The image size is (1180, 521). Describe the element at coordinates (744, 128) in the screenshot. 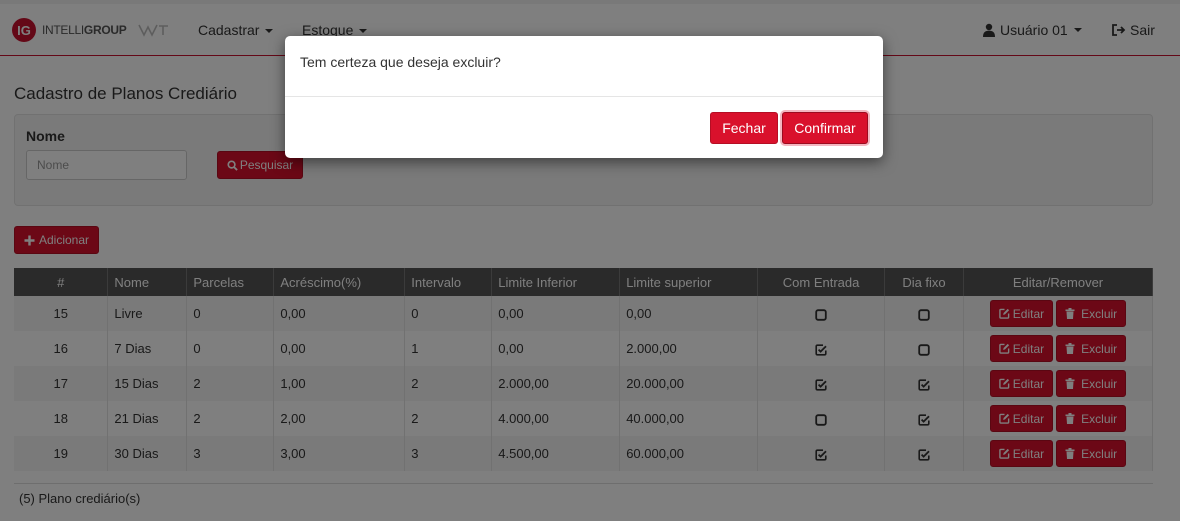

I see `close-button: Fechar` at that location.